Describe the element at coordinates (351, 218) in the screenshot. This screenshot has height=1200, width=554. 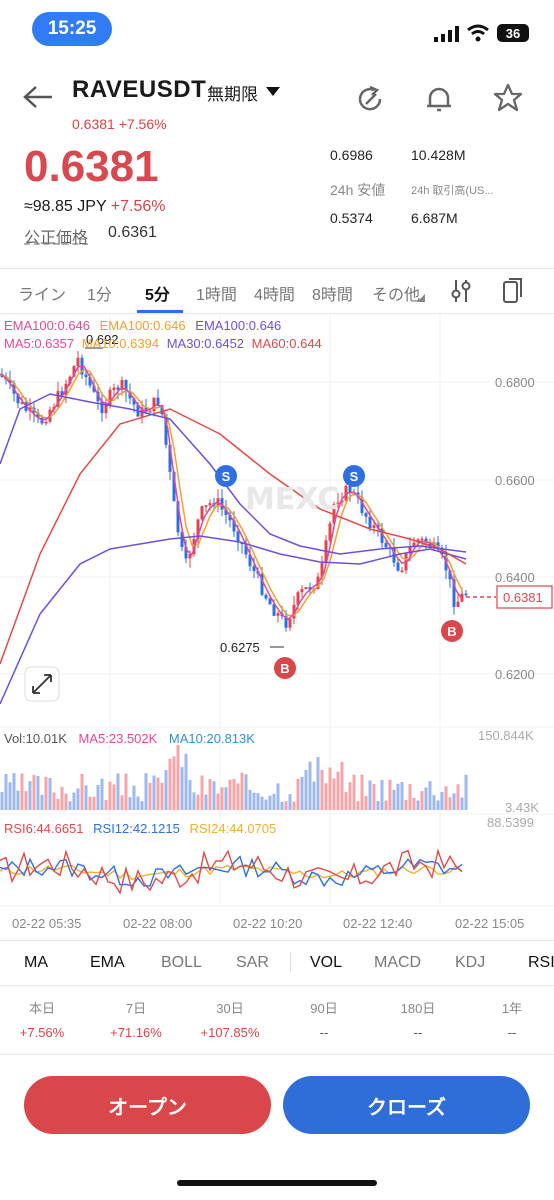
I see `low-24h-value: 0.5374` at that location.